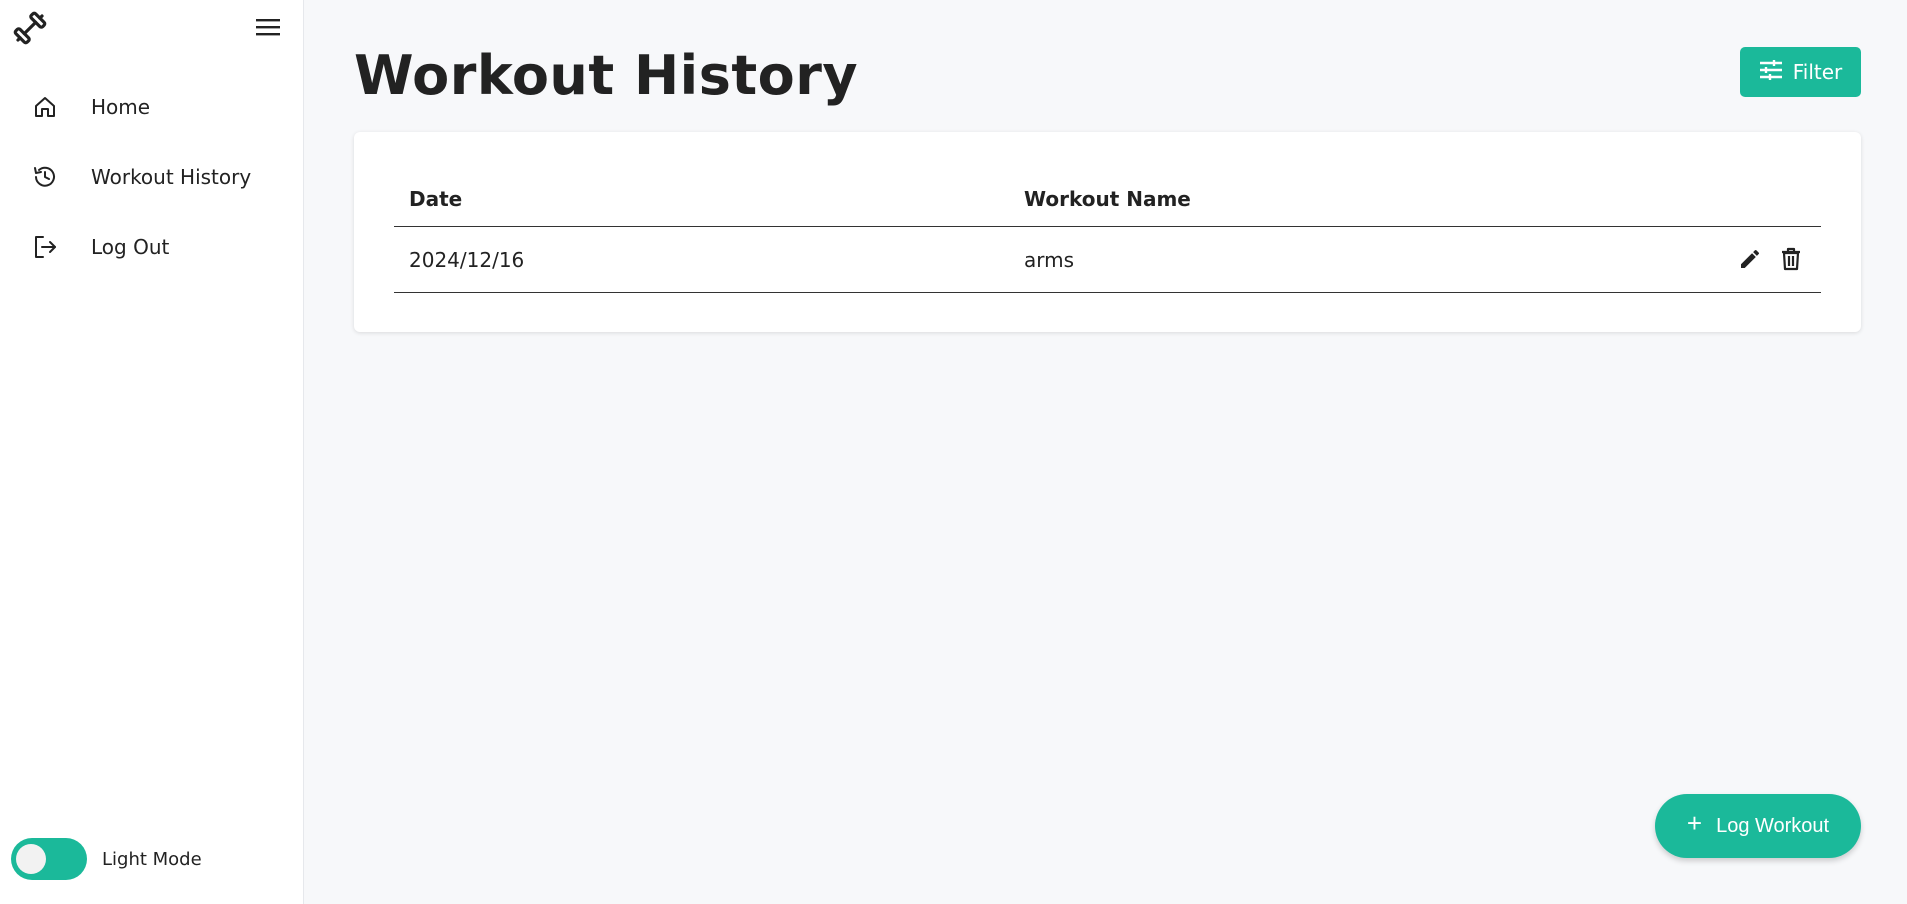 This screenshot has height=904, width=1907. I want to click on theme-toggle-row: Light Mode, so click(106, 859).